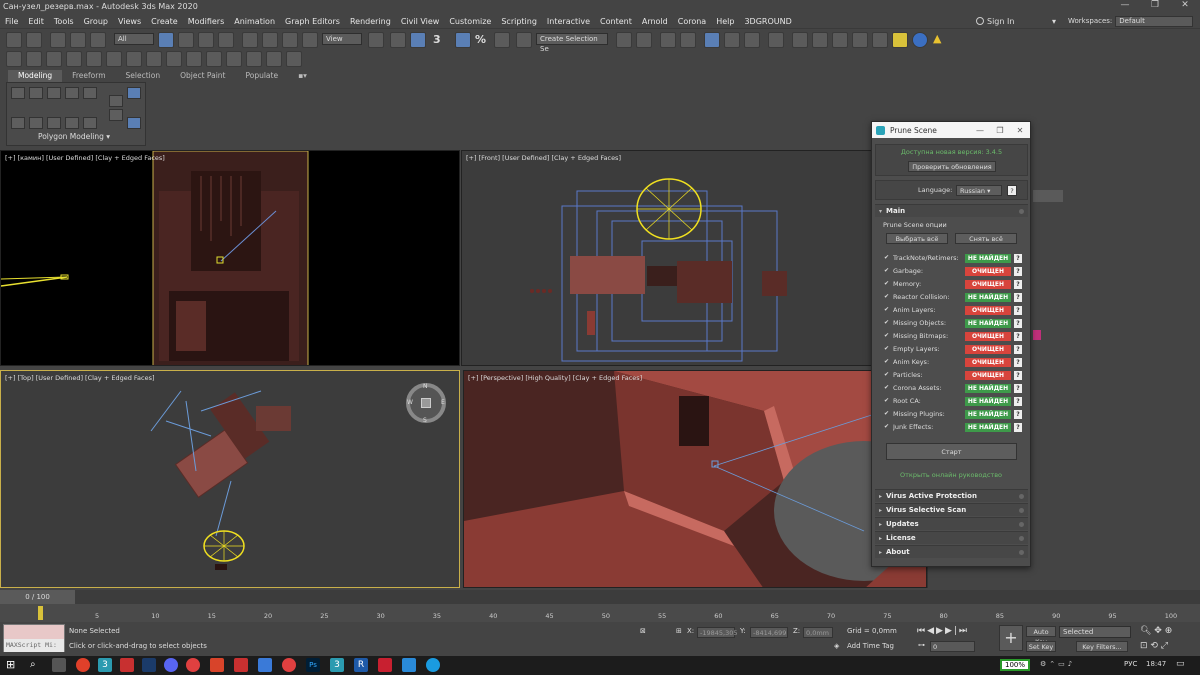 This screenshot has width=1200, height=675. Describe the element at coordinates (668, 40) in the screenshot. I see `scene-explorer-icon` at that location.